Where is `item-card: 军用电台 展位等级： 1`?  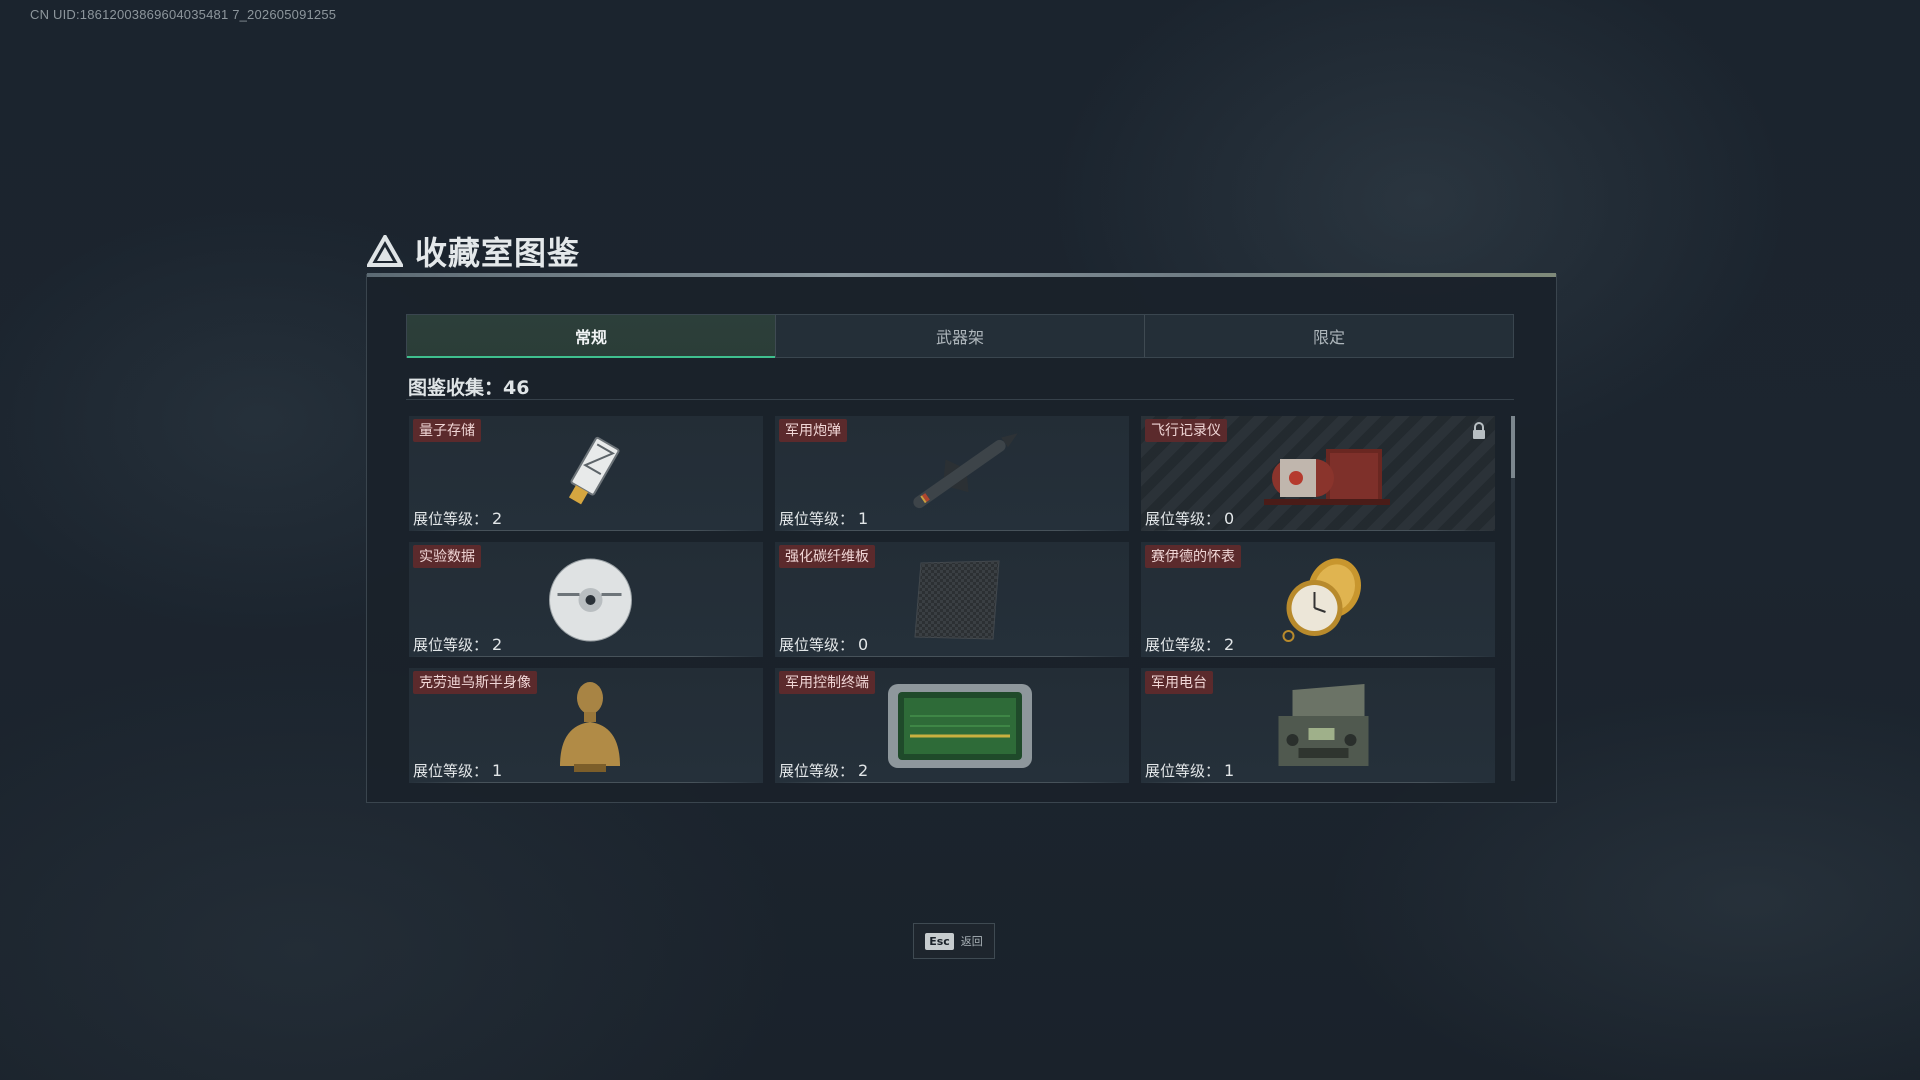
item-card: 军用电台 展位等级： 1 is located at coordinates (1318, 725).